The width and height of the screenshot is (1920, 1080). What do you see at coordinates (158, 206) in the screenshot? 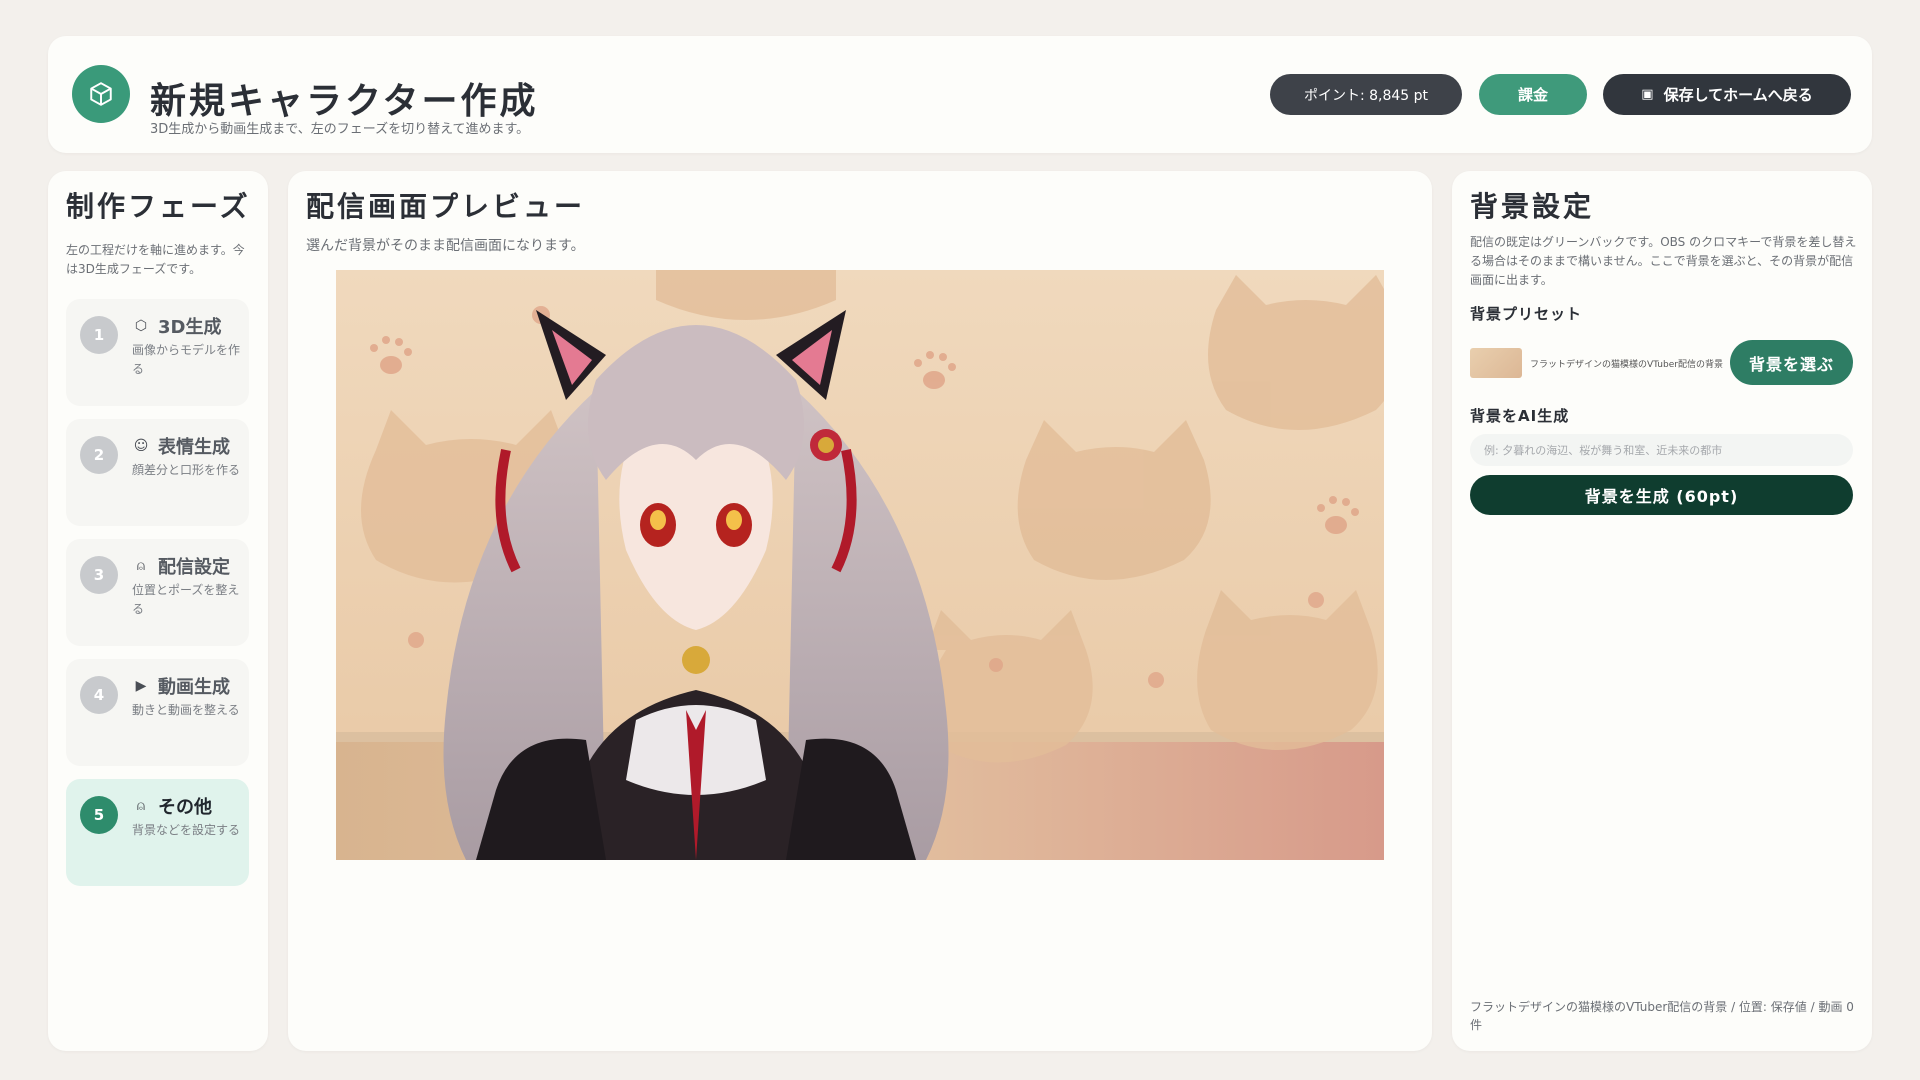
I see `phases-title: 制作フェーズ` at bounding box center [158, 206].